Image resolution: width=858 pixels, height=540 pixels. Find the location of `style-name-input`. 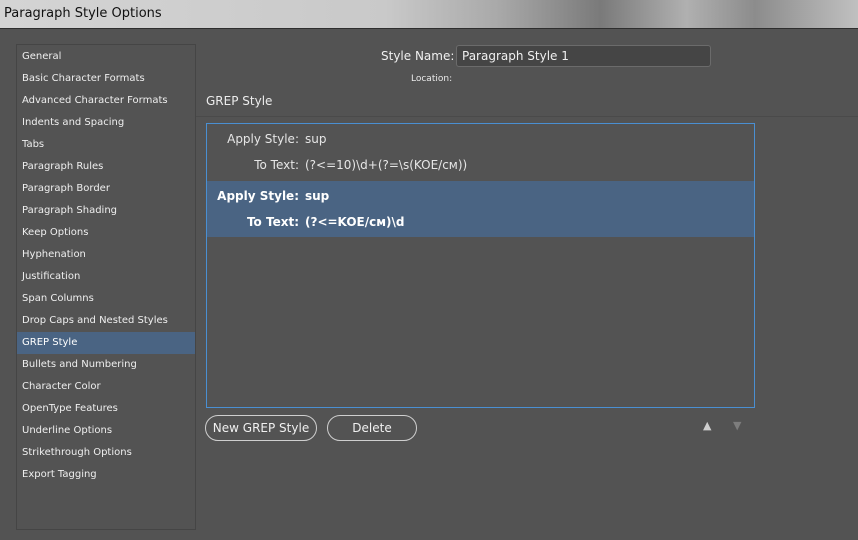

style-name-input is located at coordinates (583, 56).